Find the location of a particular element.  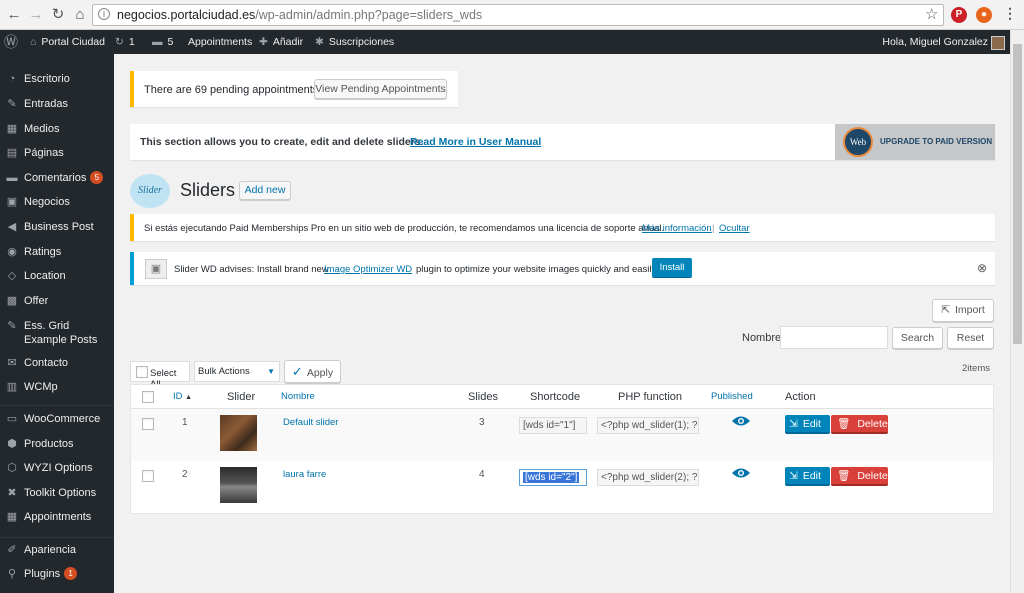

avatar is located at coordinates (998, 43).